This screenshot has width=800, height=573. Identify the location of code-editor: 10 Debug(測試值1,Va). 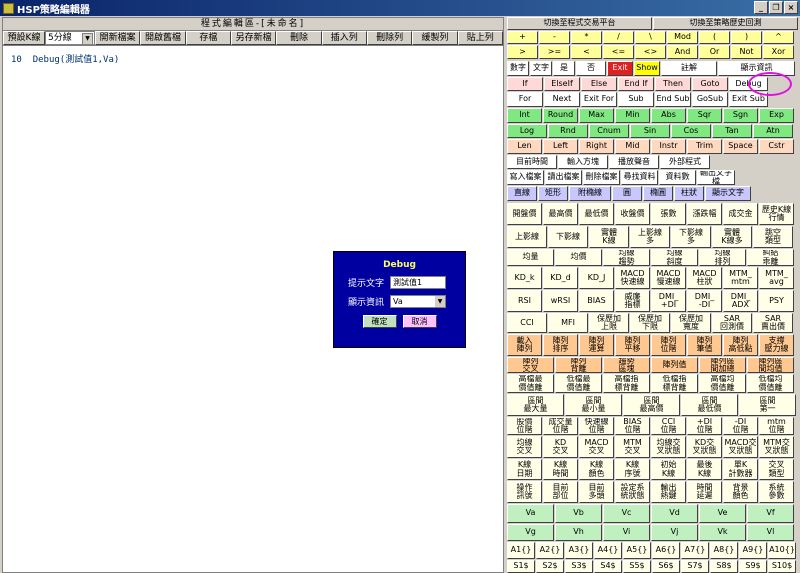
(253, 58).